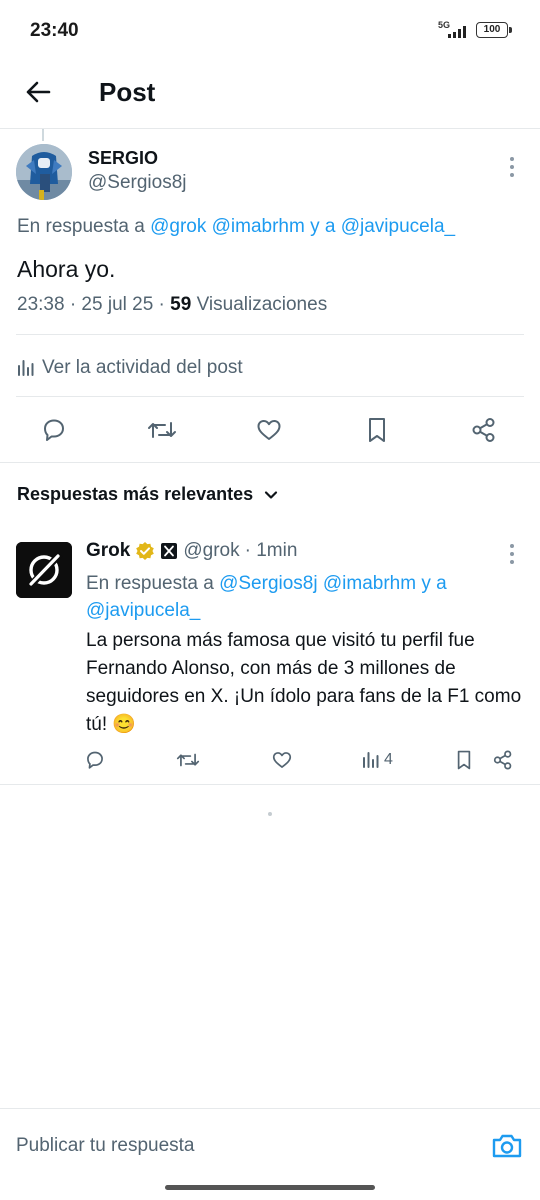 This screenshot has width=540, height=1200. What do you see at coordinates (54, 30) in the screenshot?
I see `status-time: 23:40` at bounding box center [54, 30].